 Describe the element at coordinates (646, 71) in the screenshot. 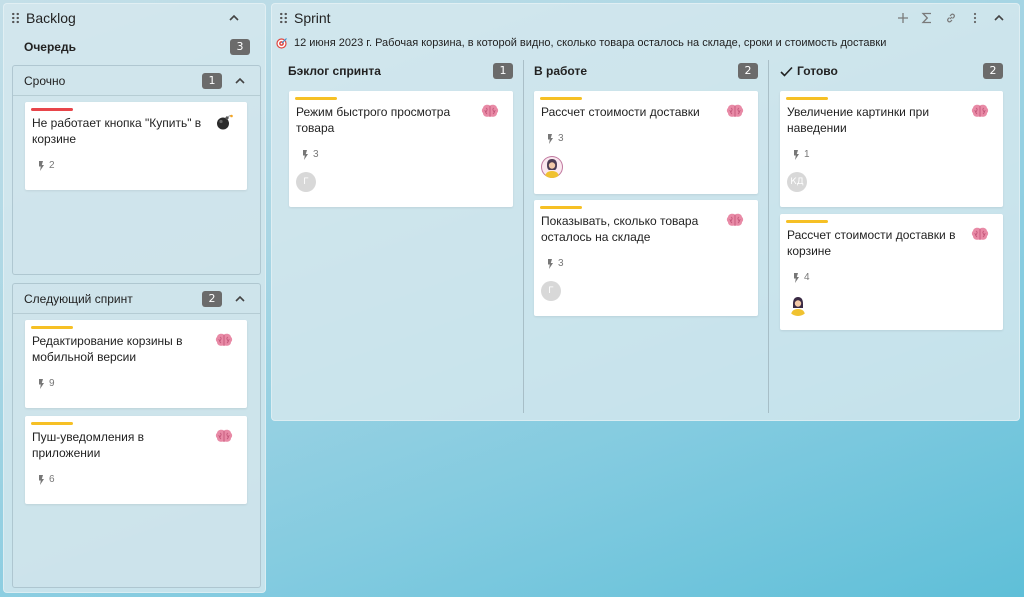

I see `column-header: В работе 2` at that location.